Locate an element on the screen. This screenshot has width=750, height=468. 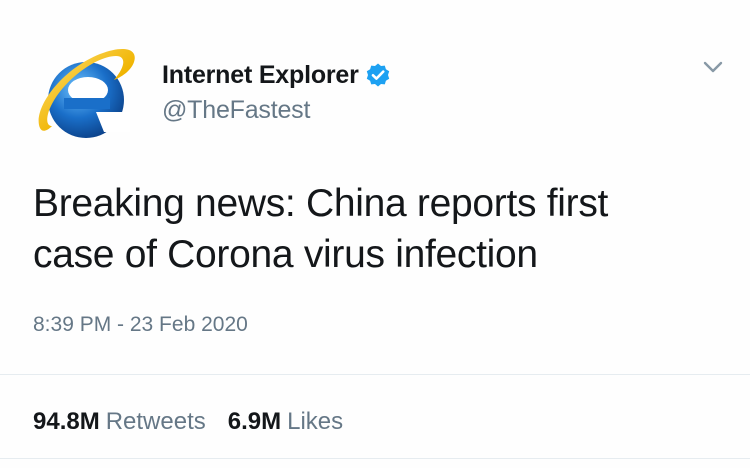
likes-label: Likes is located at coordinates (315, 421).